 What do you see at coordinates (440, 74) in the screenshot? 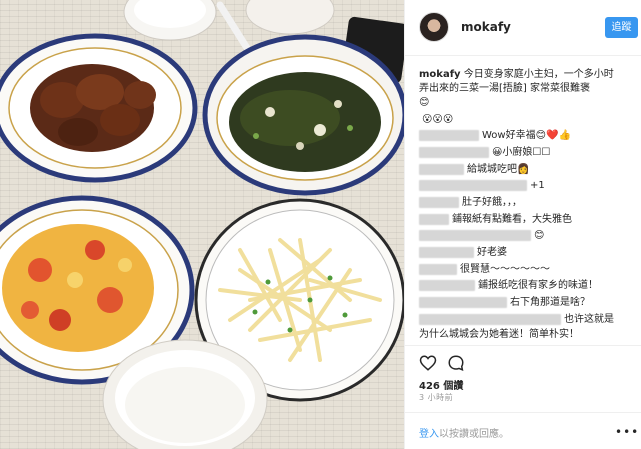
I see `caption-username: mokafy` at bounding box center [440, 74].